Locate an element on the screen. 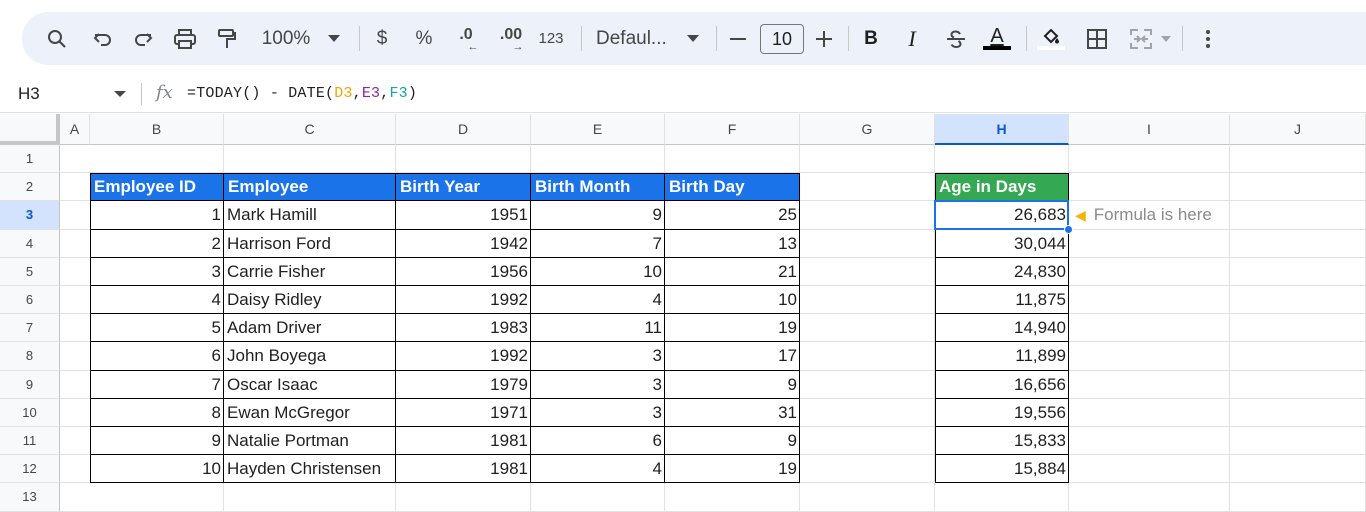  row-header-4: 4 is located at coordinates (30, 243).